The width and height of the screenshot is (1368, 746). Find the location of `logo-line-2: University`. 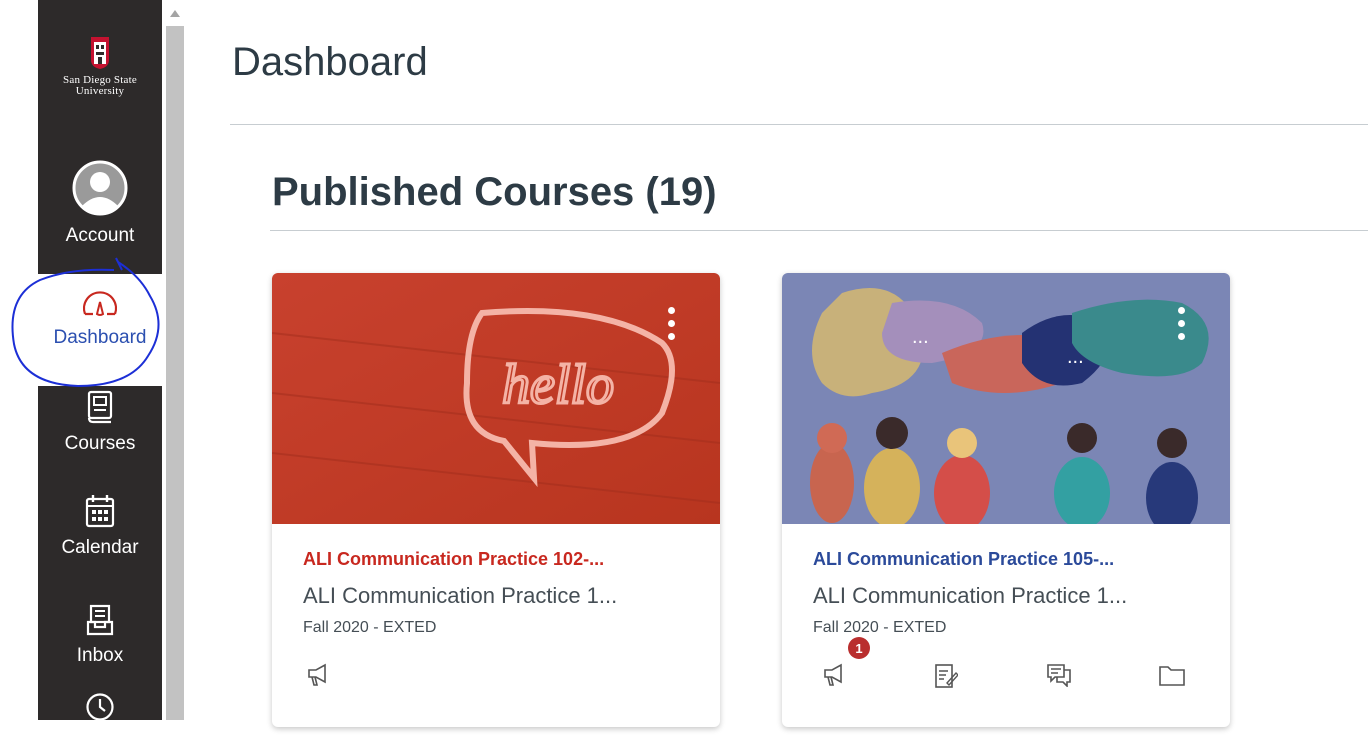

logo-line-2: University is located at coordinates (100, 91).